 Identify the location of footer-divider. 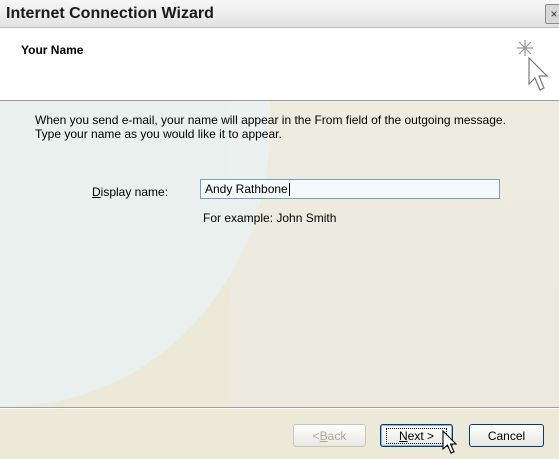
(279, 408).